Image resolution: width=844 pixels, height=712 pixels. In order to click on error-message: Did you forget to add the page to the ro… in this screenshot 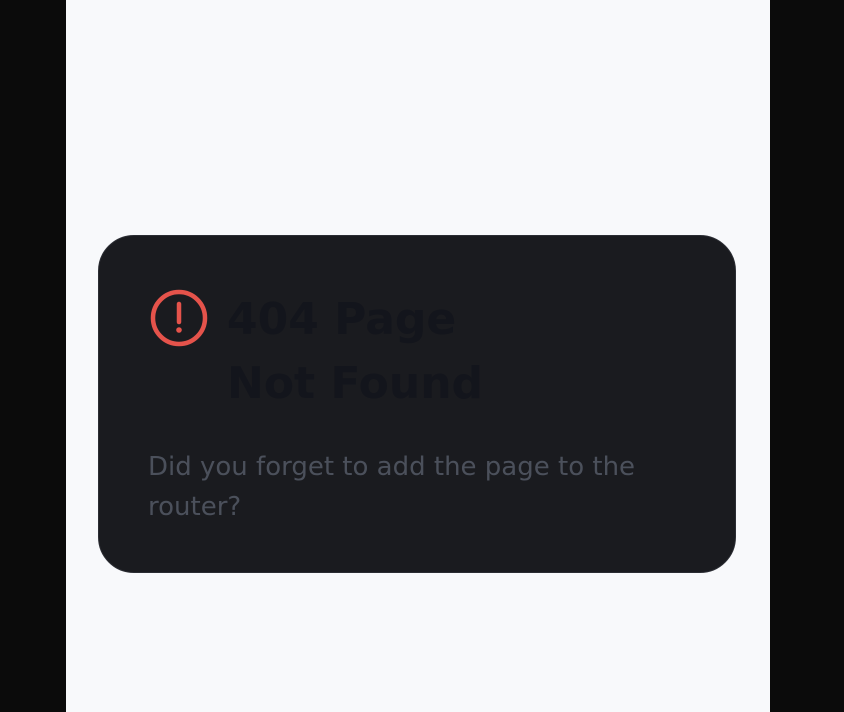, I will do `click(392, 487)`.